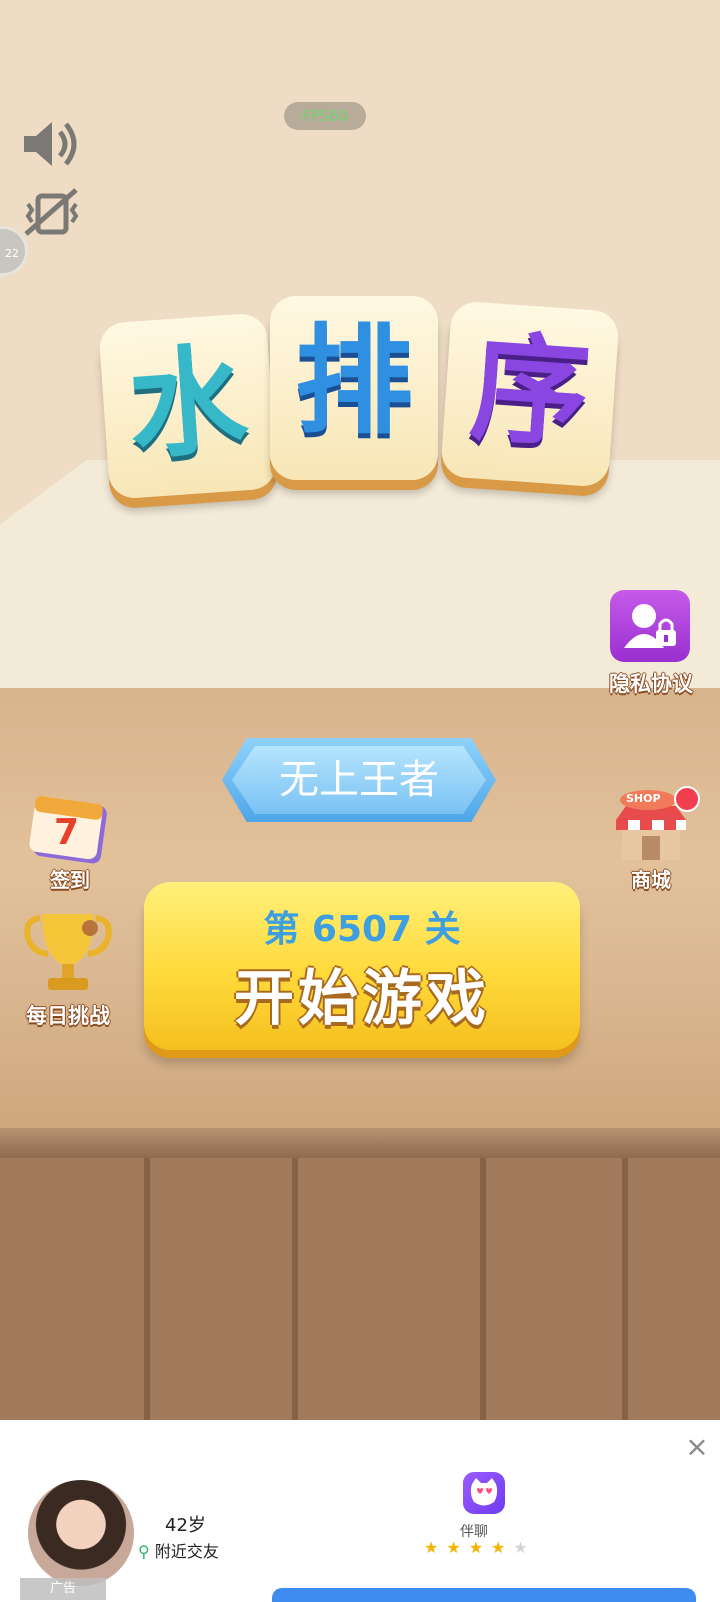 This screenshot has height=1602, width=720. What do you see at coordinates (68, 953) in the screenshot?
I see `trophy-icon` at bounding box center [68, 953].